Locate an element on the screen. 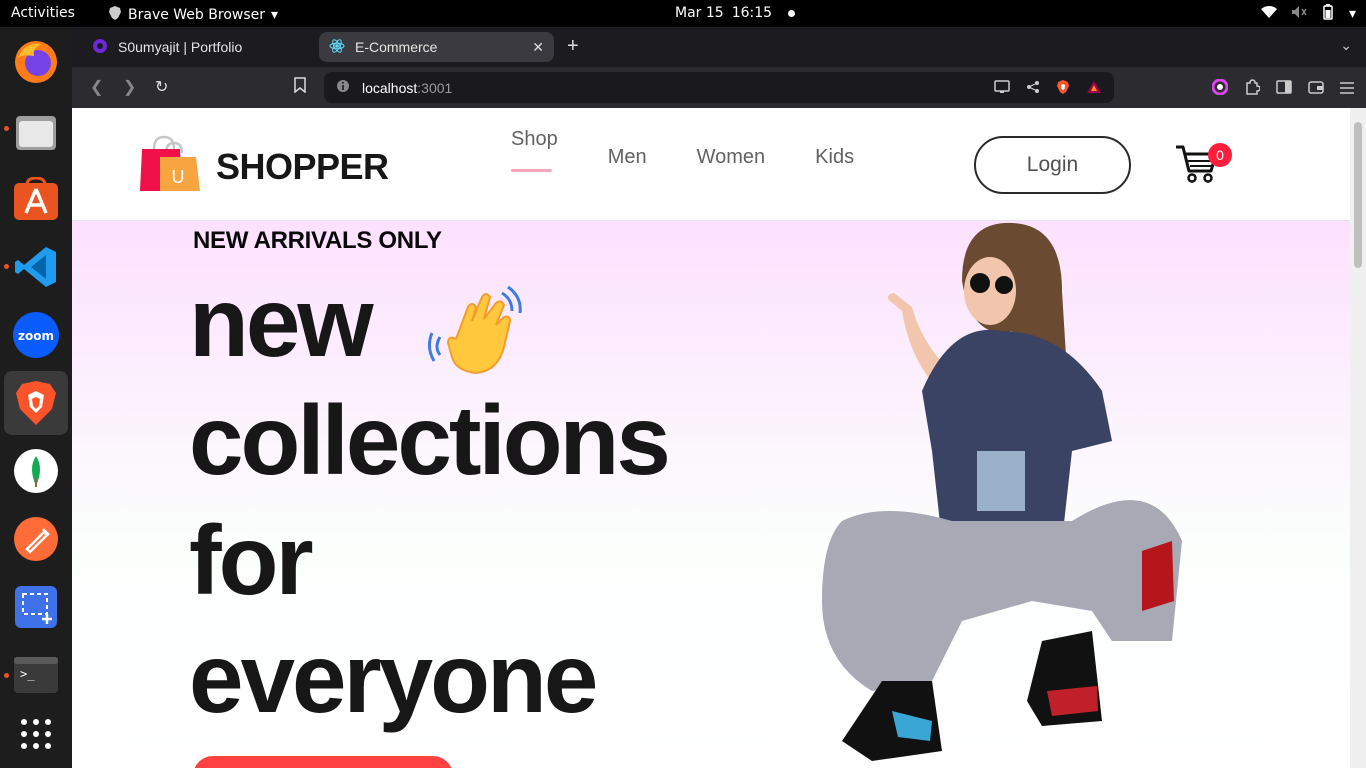 This screenshot has height=768, width=1366. files-icon is located at coordinates (36, 132).